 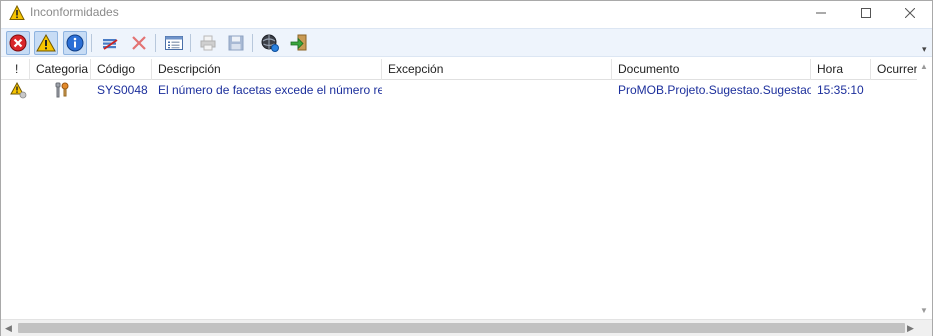 I want to click on error-icon, so click(x=18, y=43).